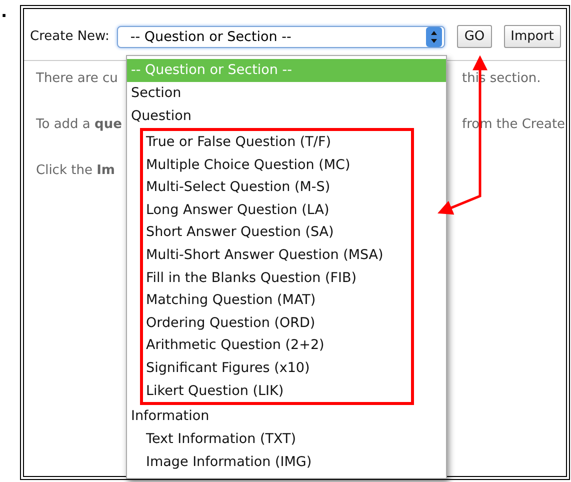 This screenshot has height=482, width=571. Describe the element at coordinates (4, 11) in the screenshot. I see `list-number-fragment: .` at that location.